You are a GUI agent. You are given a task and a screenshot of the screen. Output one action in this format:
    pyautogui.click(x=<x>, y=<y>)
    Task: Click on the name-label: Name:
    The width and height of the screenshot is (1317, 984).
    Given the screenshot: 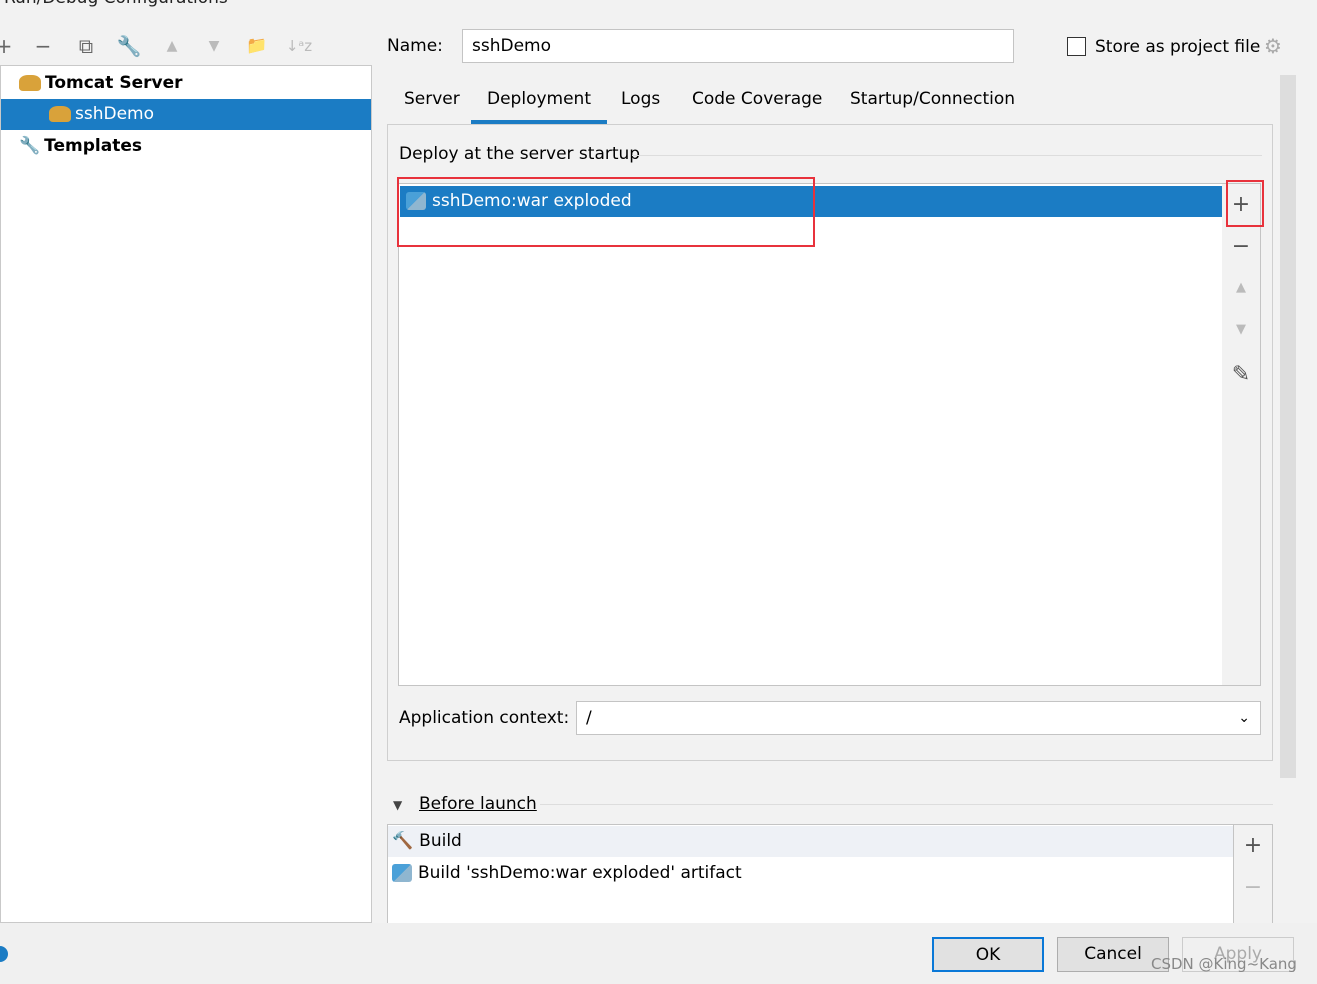 What is the action you would take?
    pyautogui.click(x=415, y=46)
    